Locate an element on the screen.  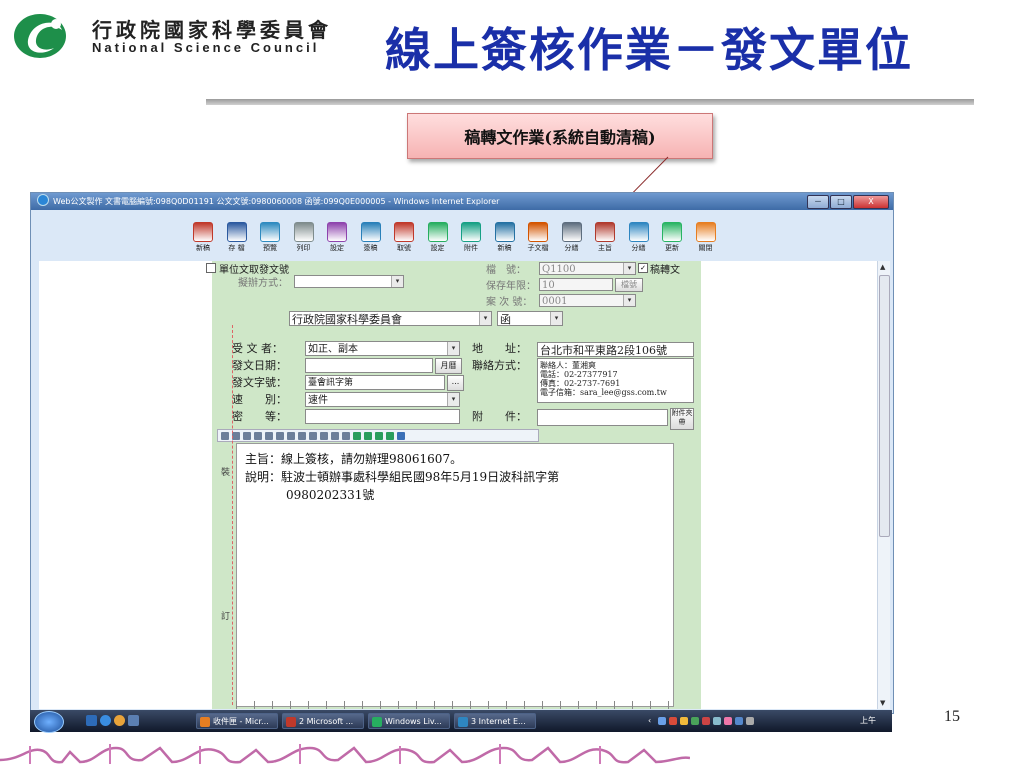
minimize-button: － is located at coordinates (818, 202).